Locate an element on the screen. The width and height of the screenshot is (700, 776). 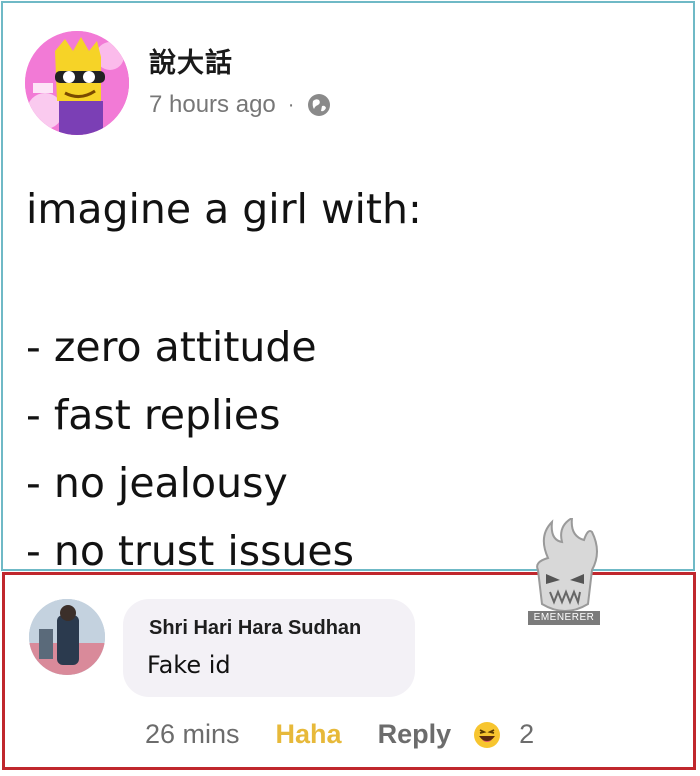
comment-actions: 26 mins Haha Reply 2 is located at coordinates (339, 734).